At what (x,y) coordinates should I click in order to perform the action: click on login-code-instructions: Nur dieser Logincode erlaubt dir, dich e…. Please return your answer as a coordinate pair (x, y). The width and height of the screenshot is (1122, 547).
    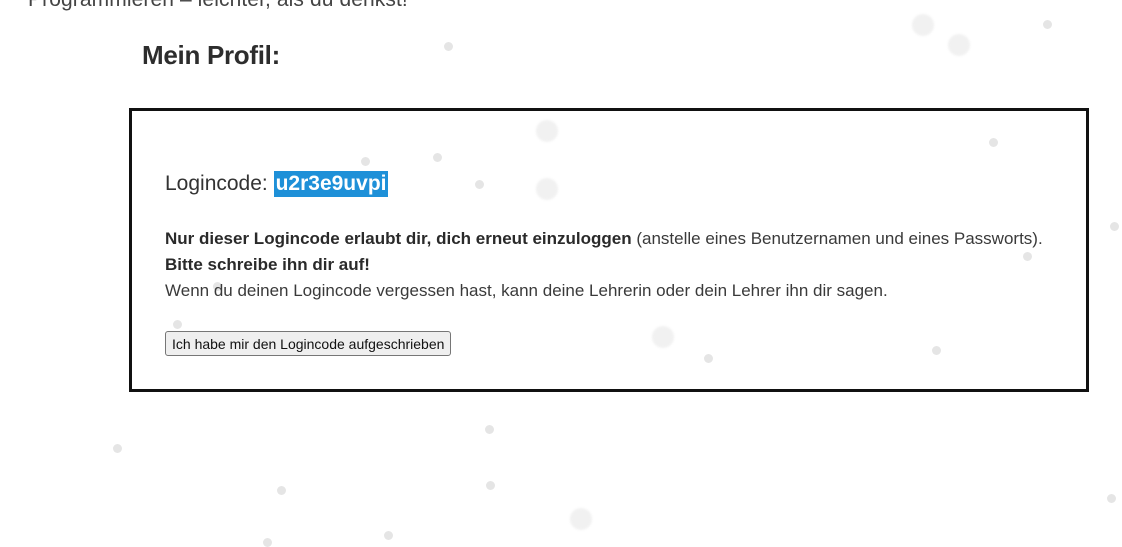
    Looking at the image, I should click on (604, 265).